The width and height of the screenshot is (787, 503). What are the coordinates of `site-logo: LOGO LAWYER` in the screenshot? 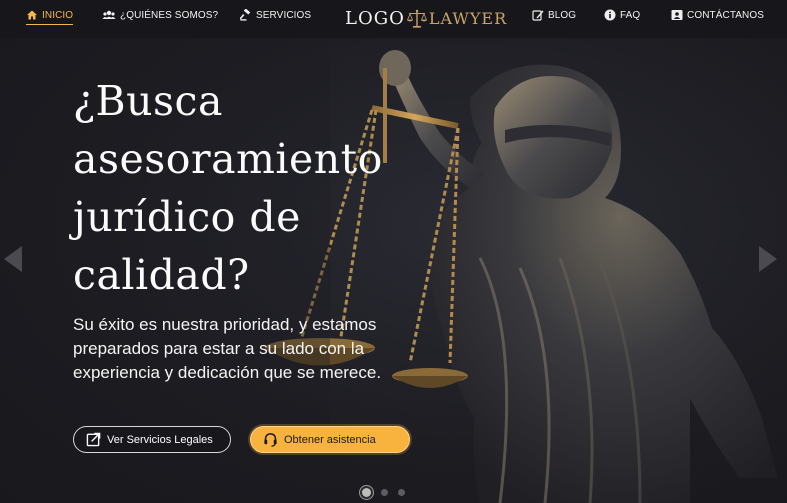 It's located at (426, 18).